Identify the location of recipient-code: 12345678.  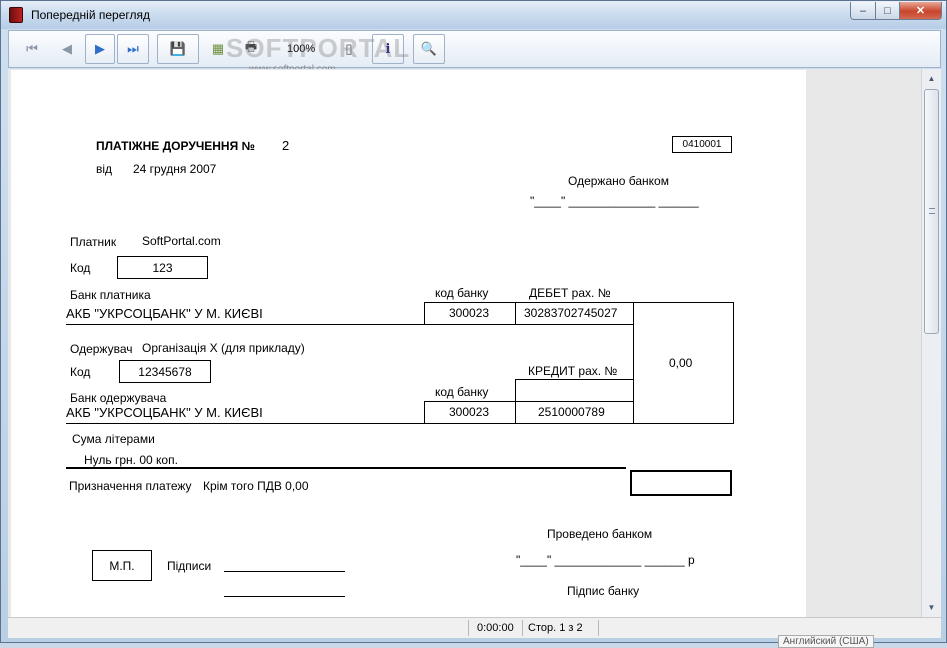
(165, 371).